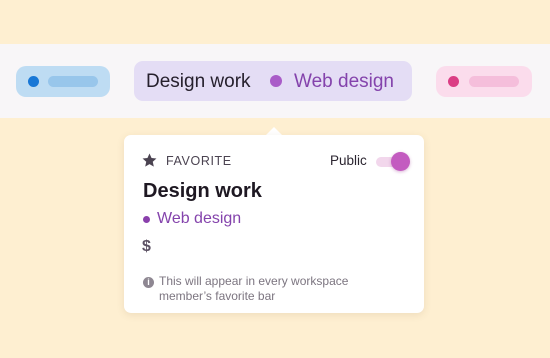 Image resolution: width=550 pixels, height=358 pixels. I want to click on toggle-knob, so click(400, 161).